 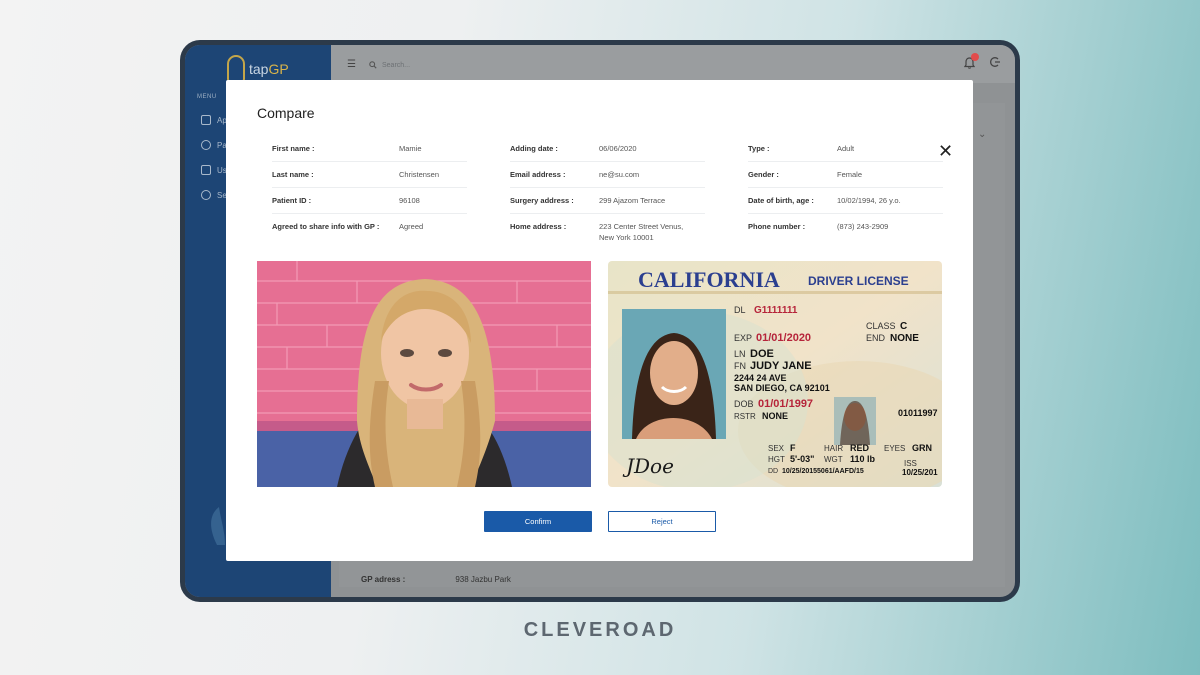 What do you see at coordinates (781, 366) in the screenshot?
I see `license-fn-value: JUDY JANE` at bounding box center [781, 366].